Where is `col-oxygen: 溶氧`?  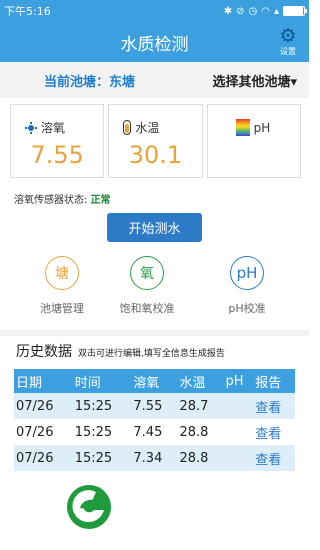 col-oxygen: 溶氧 is located at coordinates (154, 381).